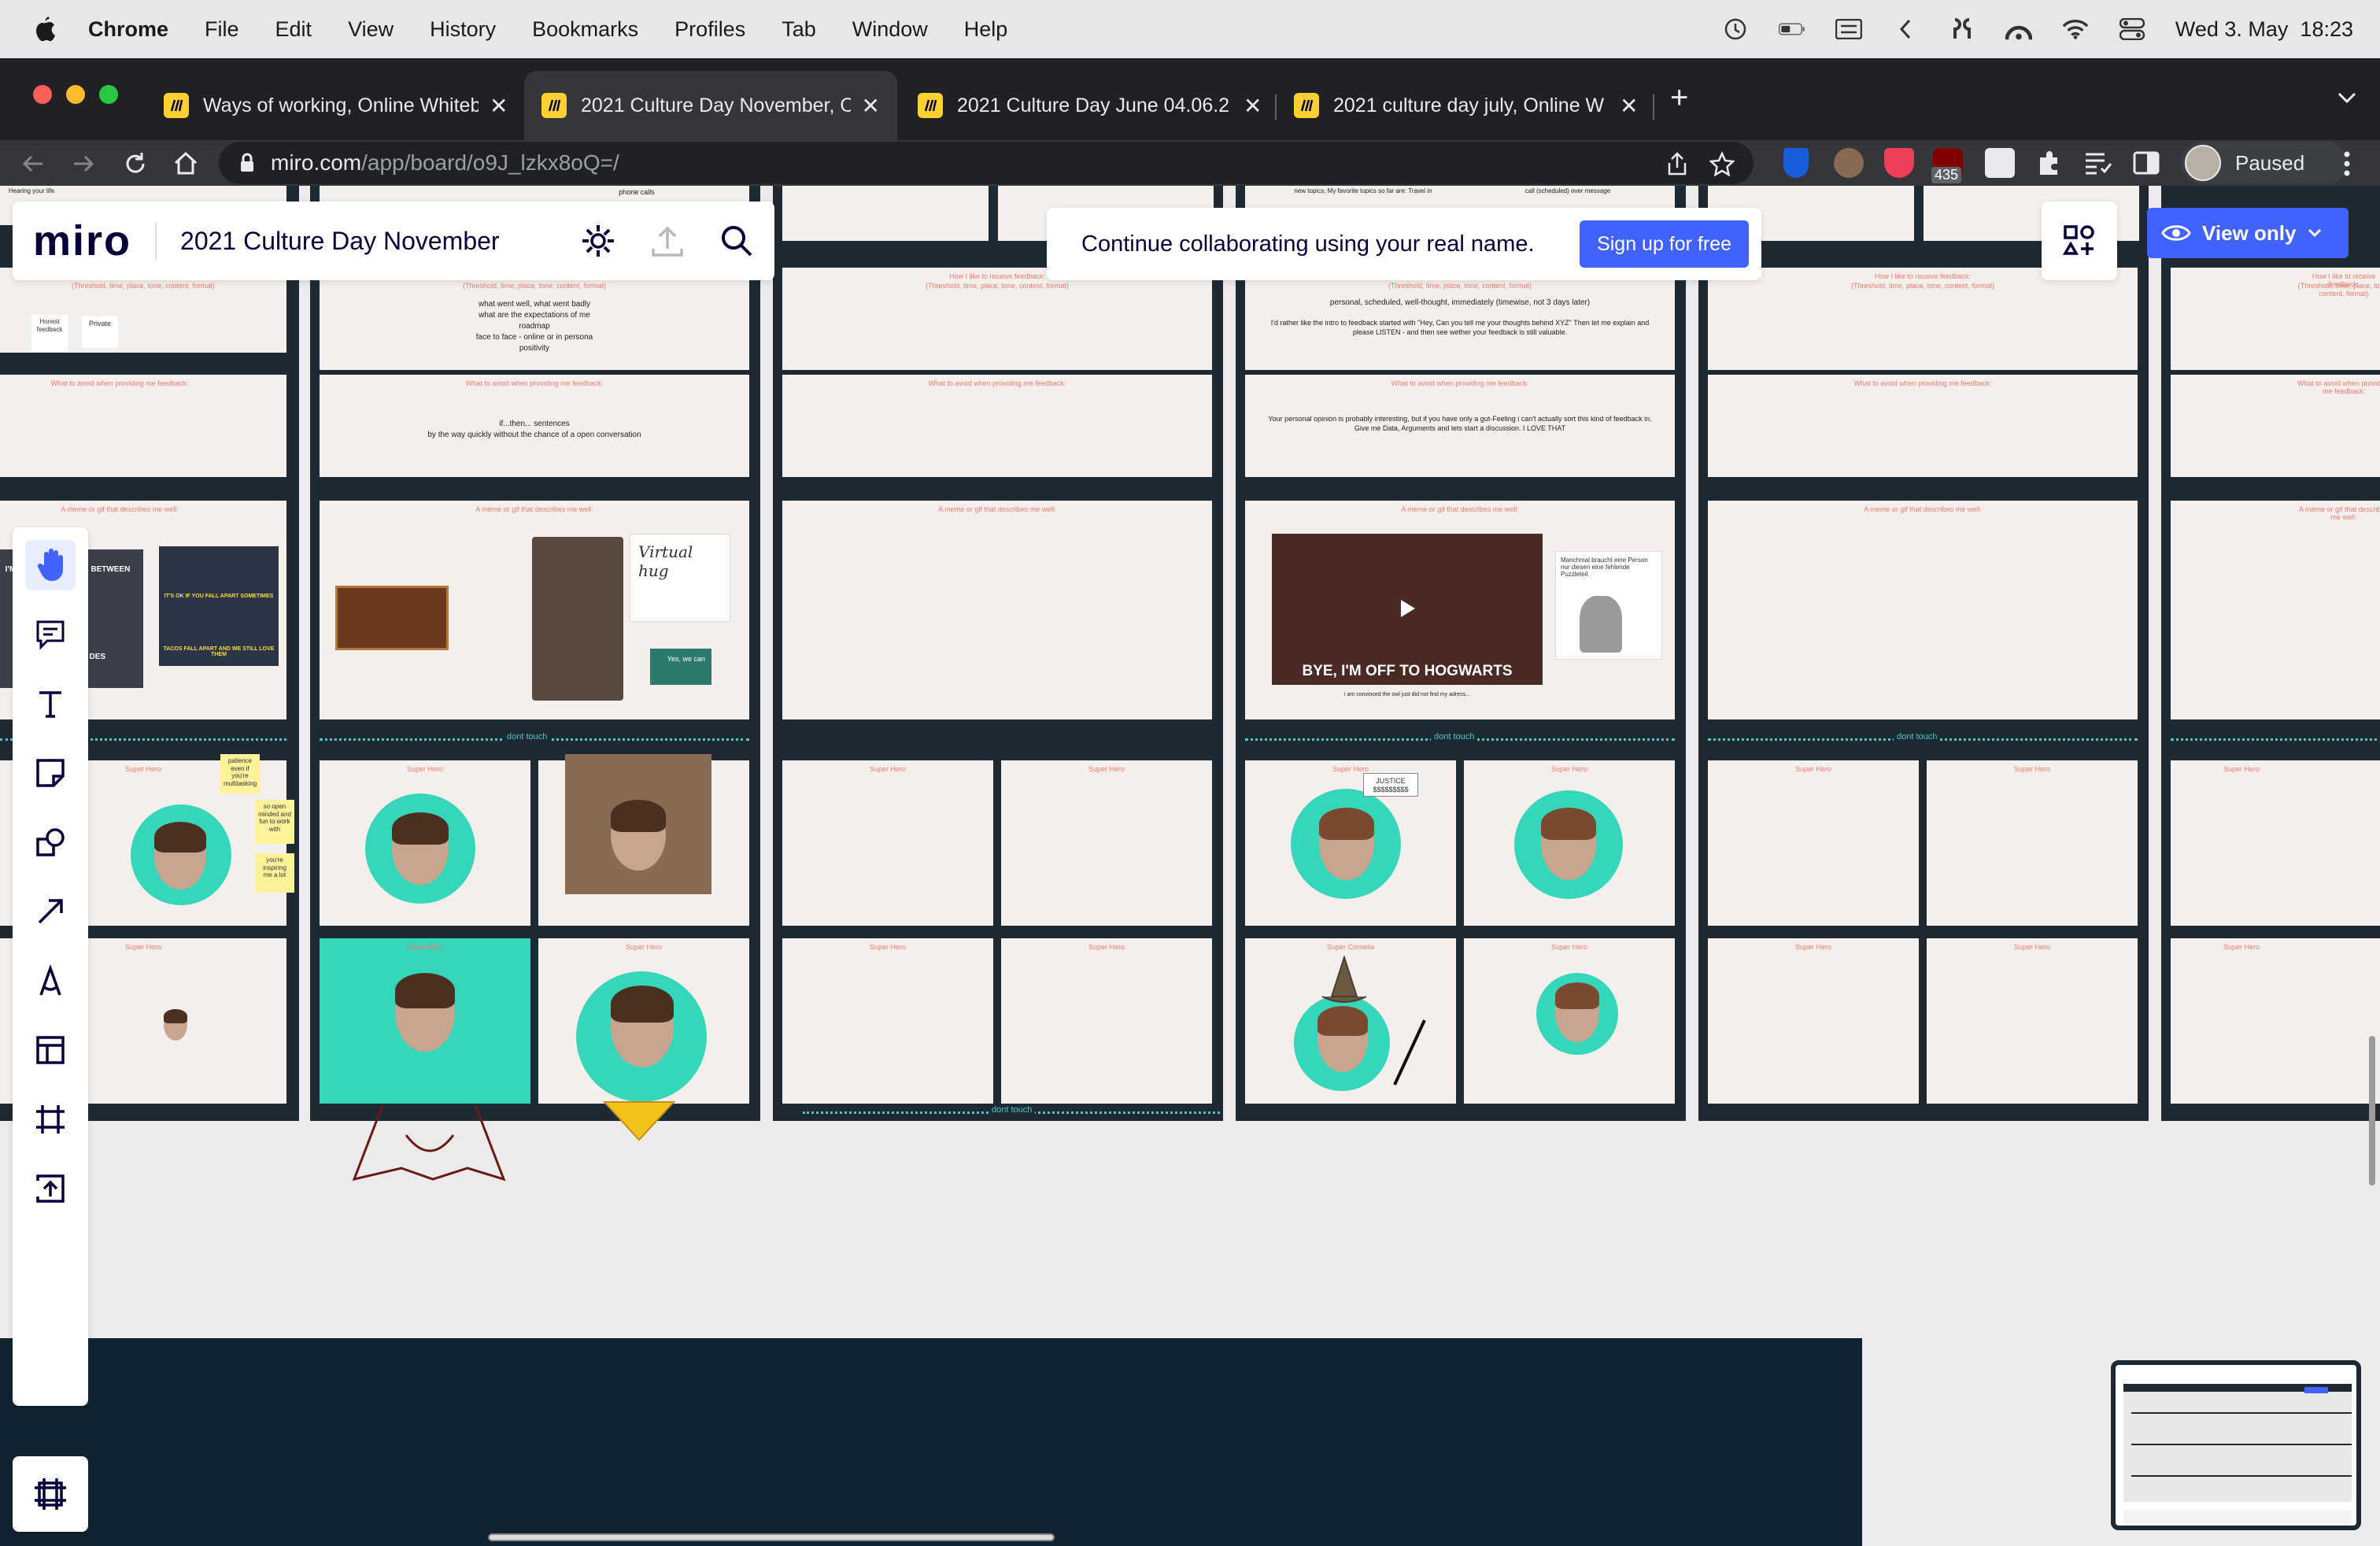 Image resolution: width=2380 pixels, height=1546 pixels. Describe the element at coordinates (1796, 163) in the screenshot. I see `bitwarden-extension-icon` at that location.